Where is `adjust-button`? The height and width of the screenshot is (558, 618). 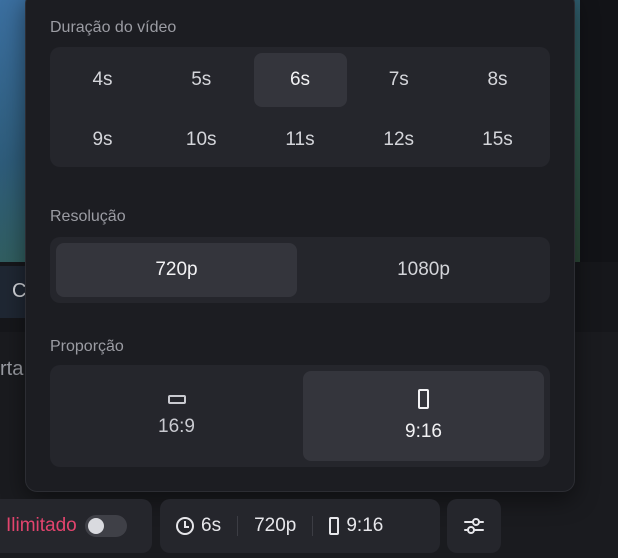
adjust-button is located at coordinates (474, 526).